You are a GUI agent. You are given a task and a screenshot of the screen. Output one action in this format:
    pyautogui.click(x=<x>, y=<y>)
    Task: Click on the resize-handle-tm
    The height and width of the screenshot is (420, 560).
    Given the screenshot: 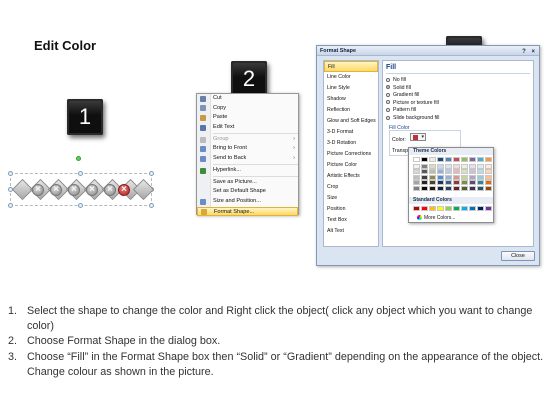 What is the action you would take?
    pyautogui.click(x=80, y=173)
    